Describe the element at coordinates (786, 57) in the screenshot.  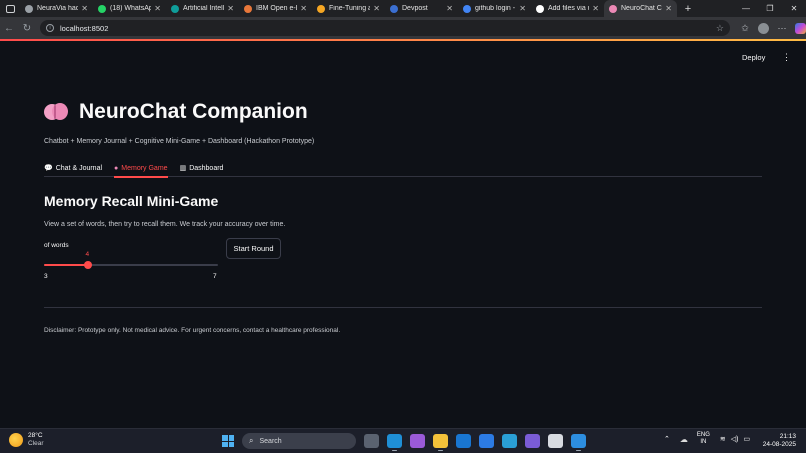
I see `kebab-menu-icon: ⋮` at that location.